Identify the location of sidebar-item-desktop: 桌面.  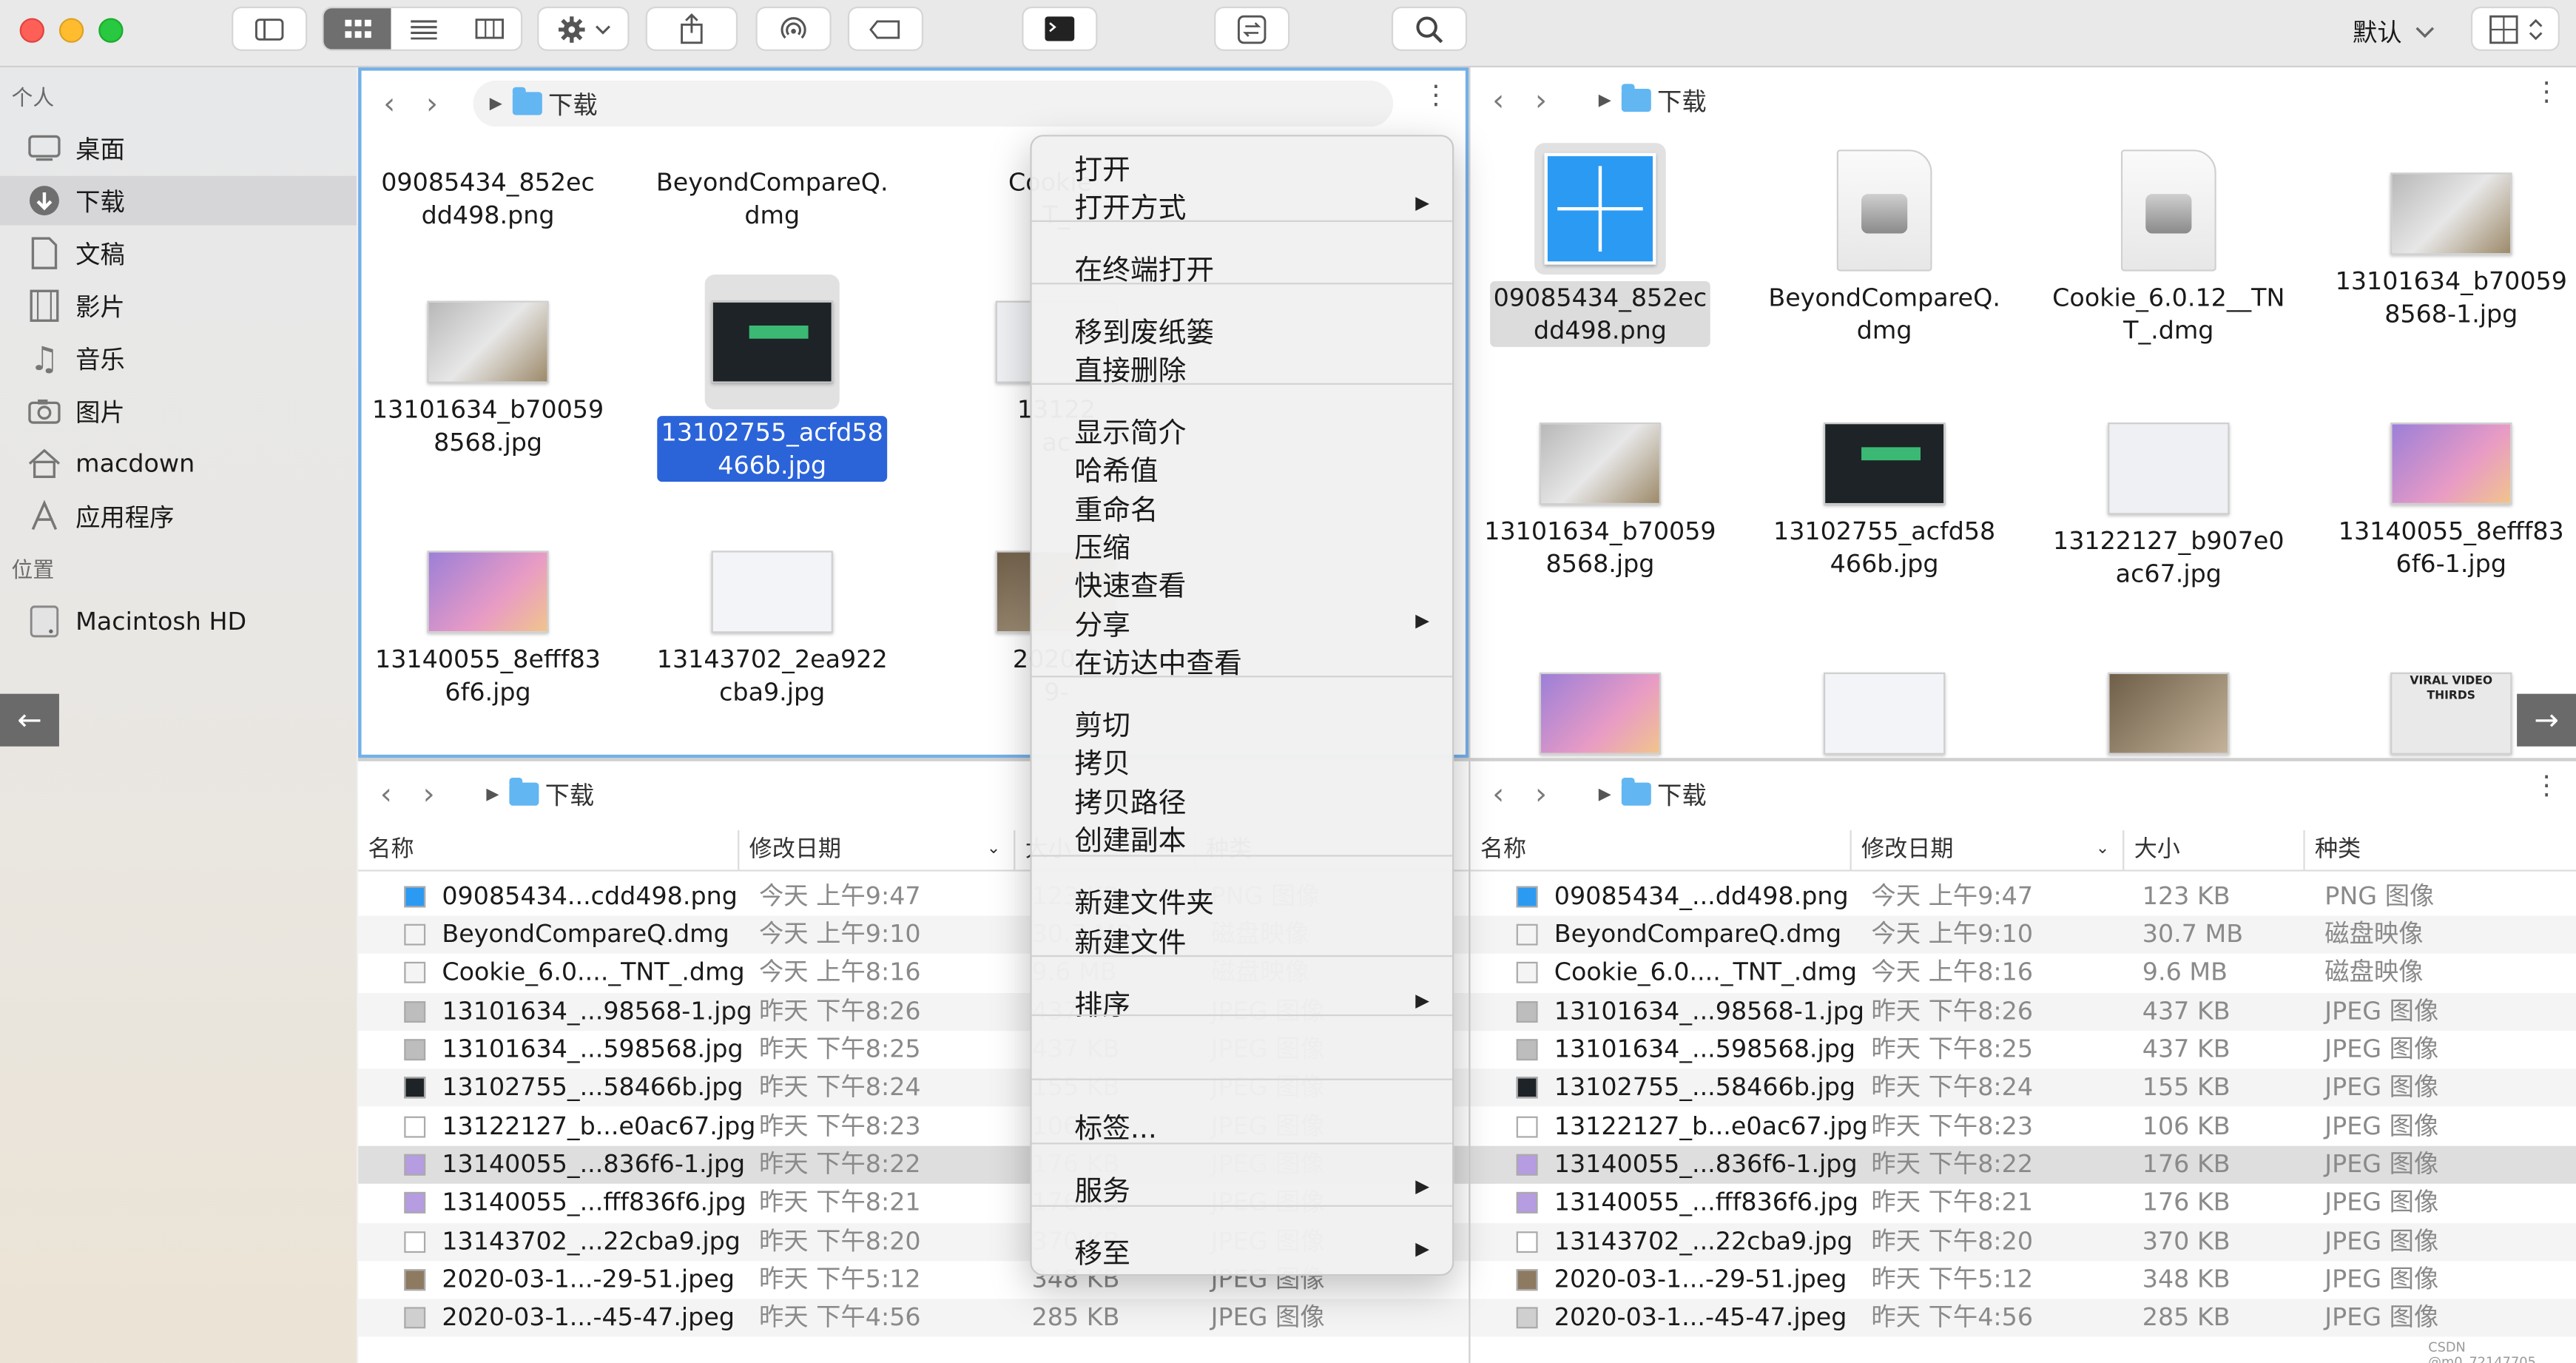
(178, 148).